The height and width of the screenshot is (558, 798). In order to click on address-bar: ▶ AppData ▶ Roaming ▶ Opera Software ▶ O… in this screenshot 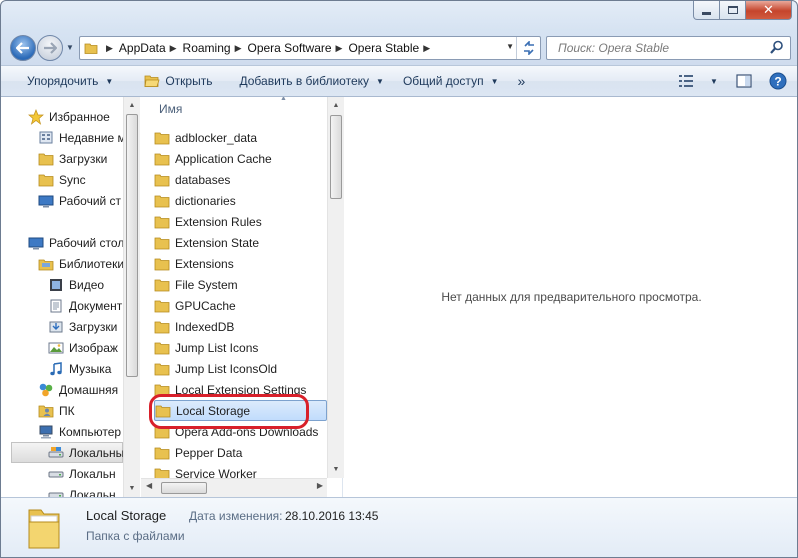, I will do `click(310, 48)`.